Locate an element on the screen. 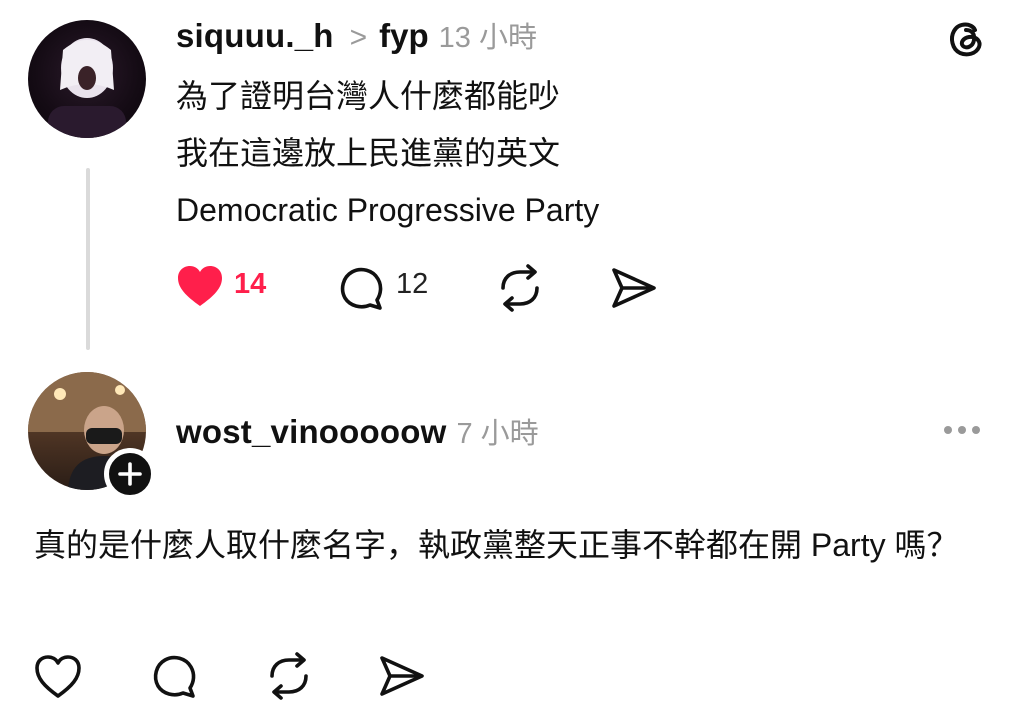 The width and height of the screenshot is (1024, 727). reply-comment-button is located at coordinates (174, 676).